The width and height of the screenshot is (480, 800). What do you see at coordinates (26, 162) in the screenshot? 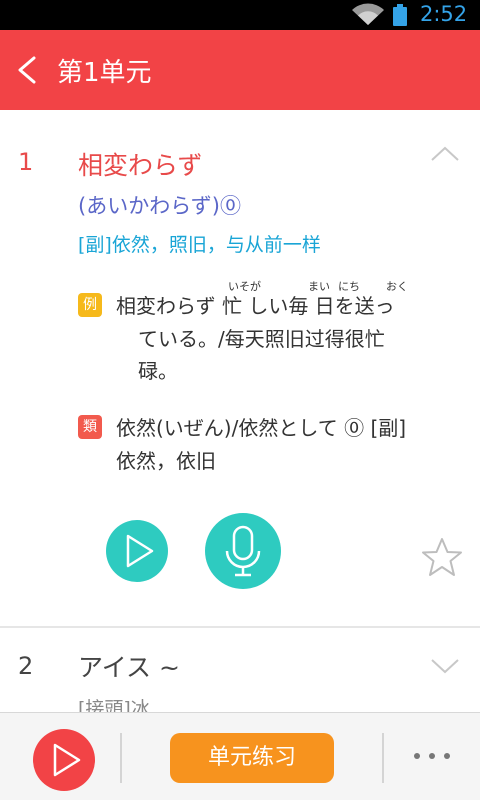
I see `word-number: 1` at bounding box center [26, 162].